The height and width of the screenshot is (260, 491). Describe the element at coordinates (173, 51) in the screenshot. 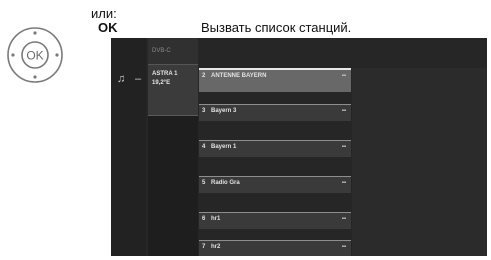

I see `satellite-top-item: DVB-C` at that location.